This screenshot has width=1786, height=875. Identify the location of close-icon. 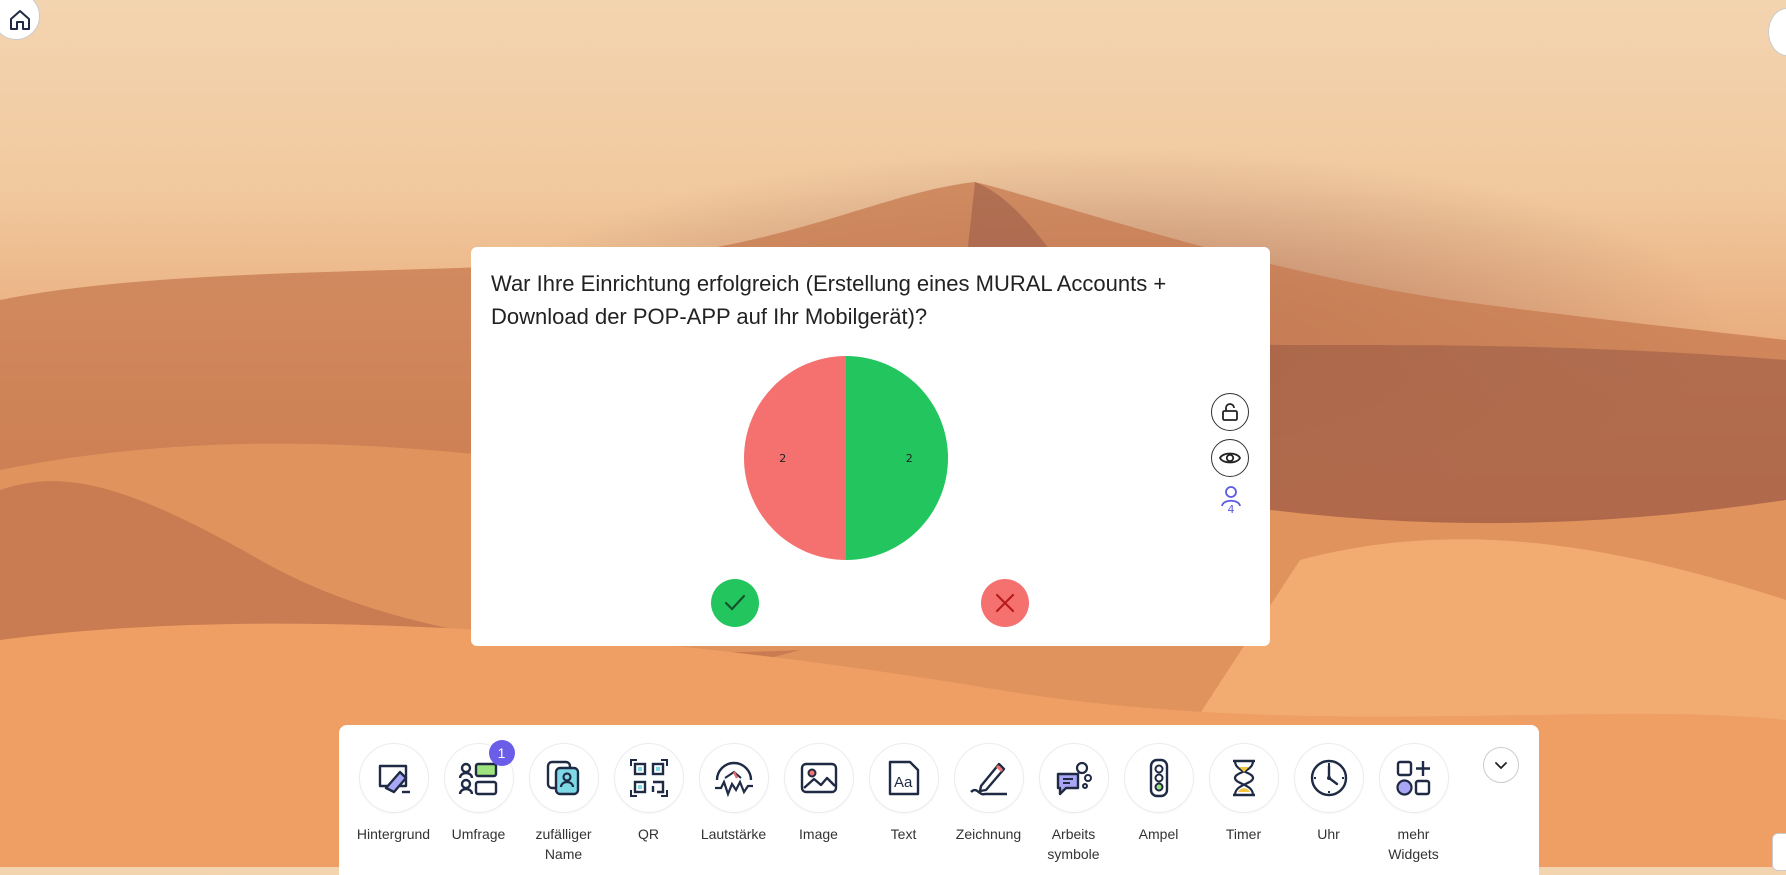
(1005, 603).